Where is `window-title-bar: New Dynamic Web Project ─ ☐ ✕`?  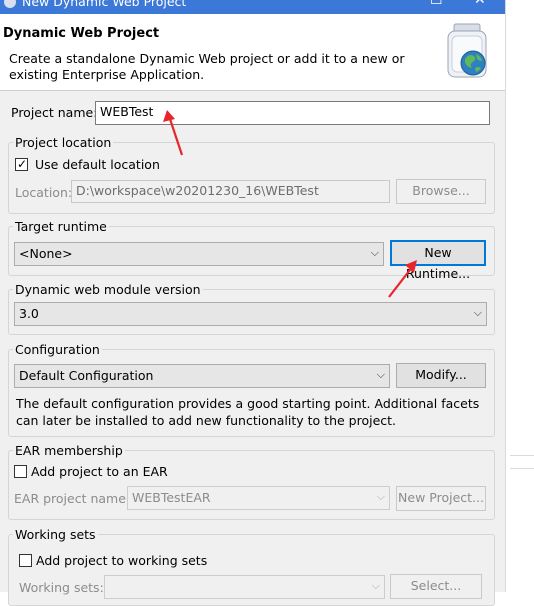 window-title-bar: New Dynamic Web Project ─ ☐ ✕ is located at coordinates (252, 7).